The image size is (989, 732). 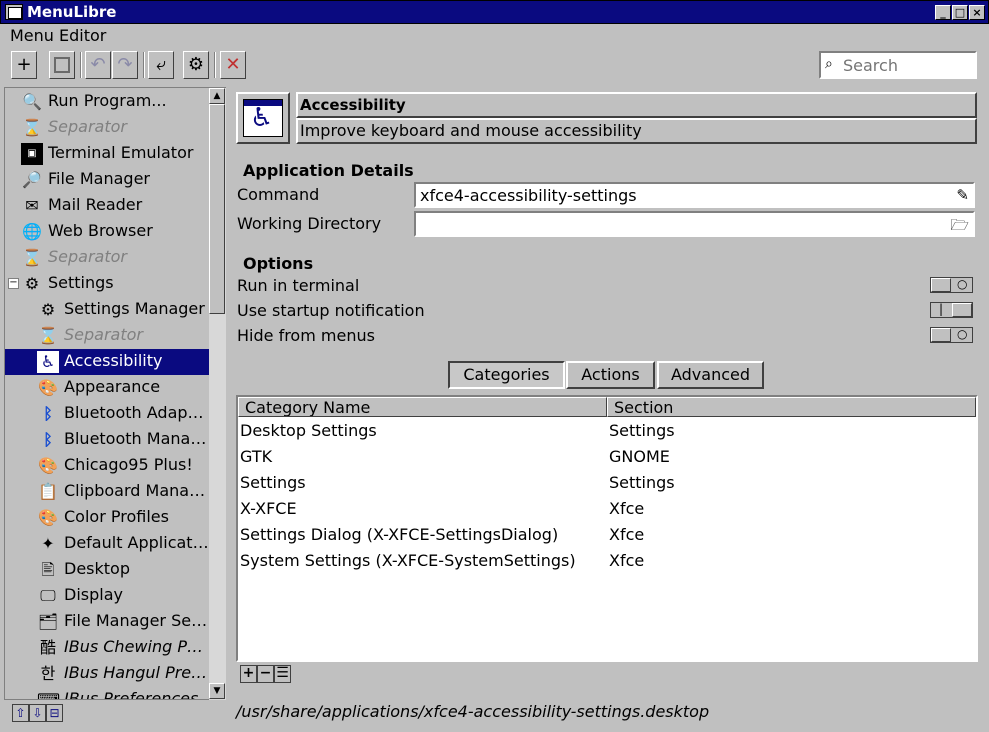 I want to click on sort-button: ⊟, so click(x=54, y=713).